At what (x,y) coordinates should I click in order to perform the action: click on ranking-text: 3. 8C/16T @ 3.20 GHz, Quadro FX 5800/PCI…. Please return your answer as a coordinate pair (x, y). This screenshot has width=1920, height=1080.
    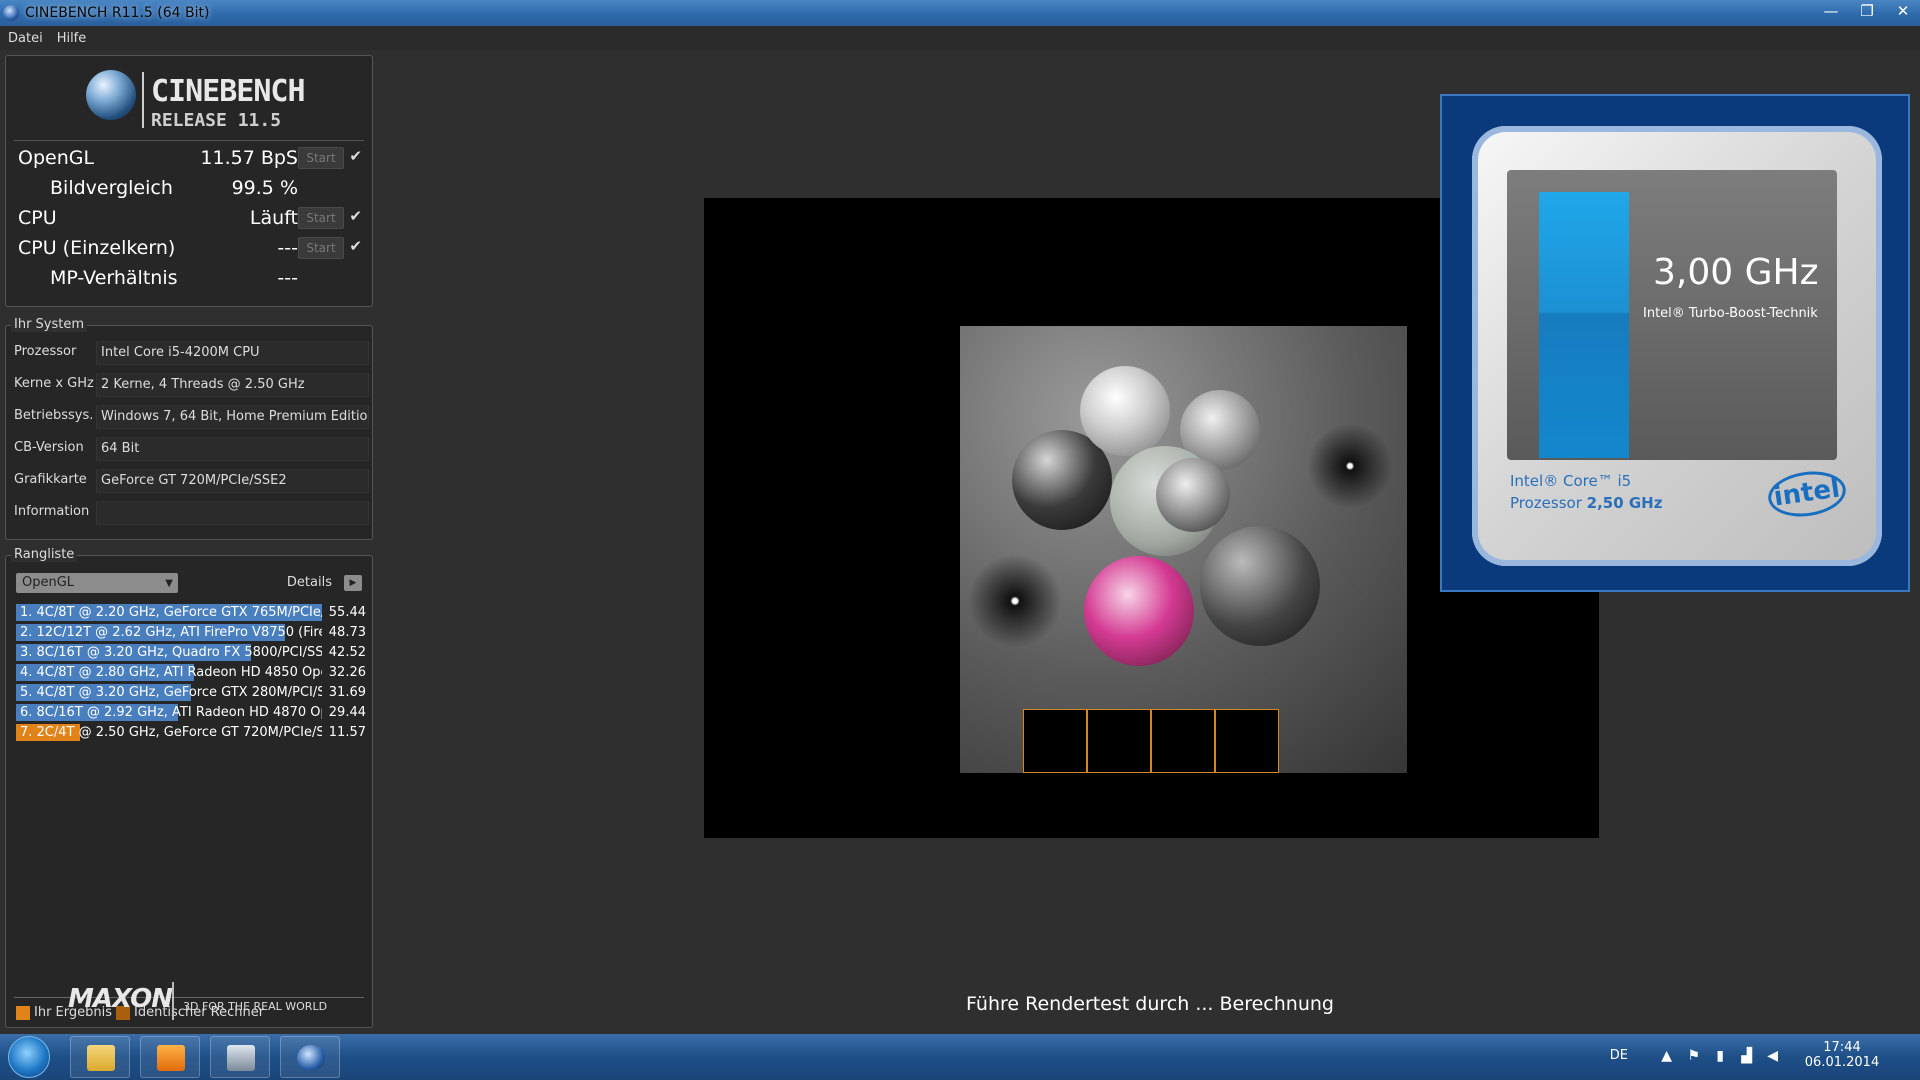
    Looking at the image, I should click on (171, 652).